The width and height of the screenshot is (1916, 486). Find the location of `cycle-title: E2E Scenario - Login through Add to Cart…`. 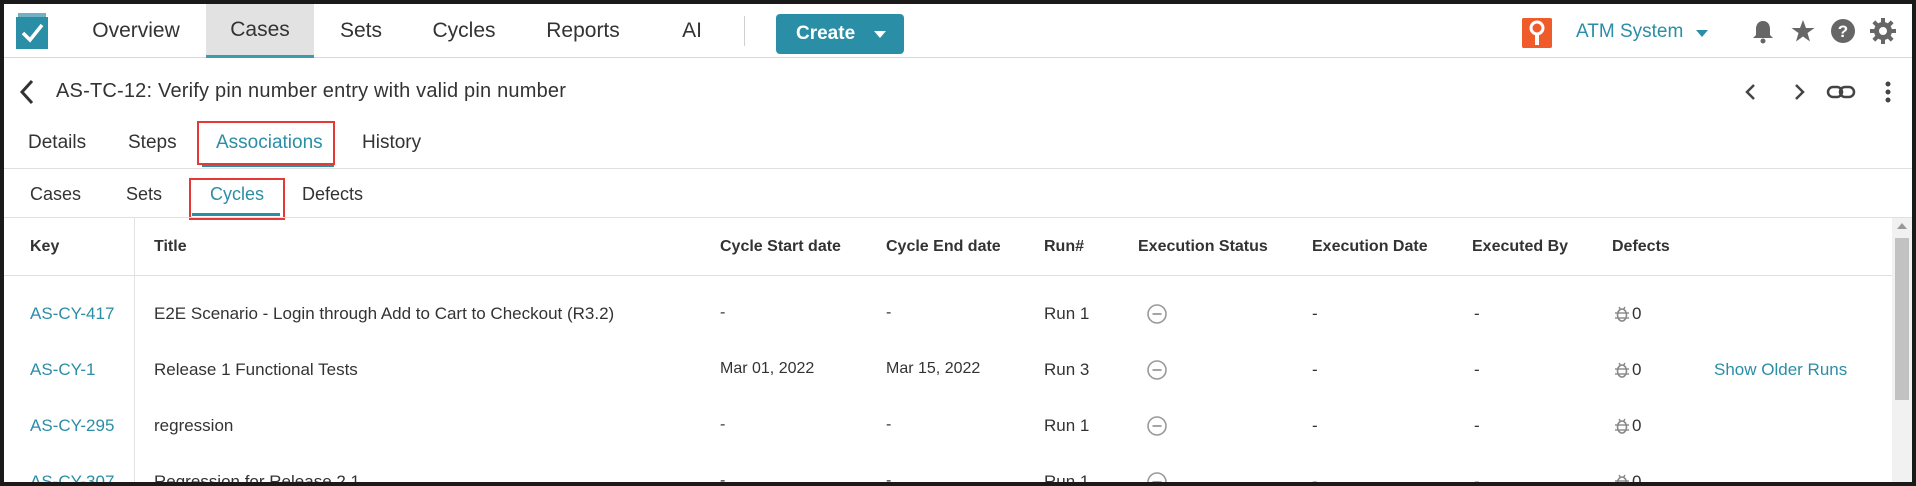

cycle-title: E2E Scenario - Login through Add to Cart… is located at coordinates (384, 313).